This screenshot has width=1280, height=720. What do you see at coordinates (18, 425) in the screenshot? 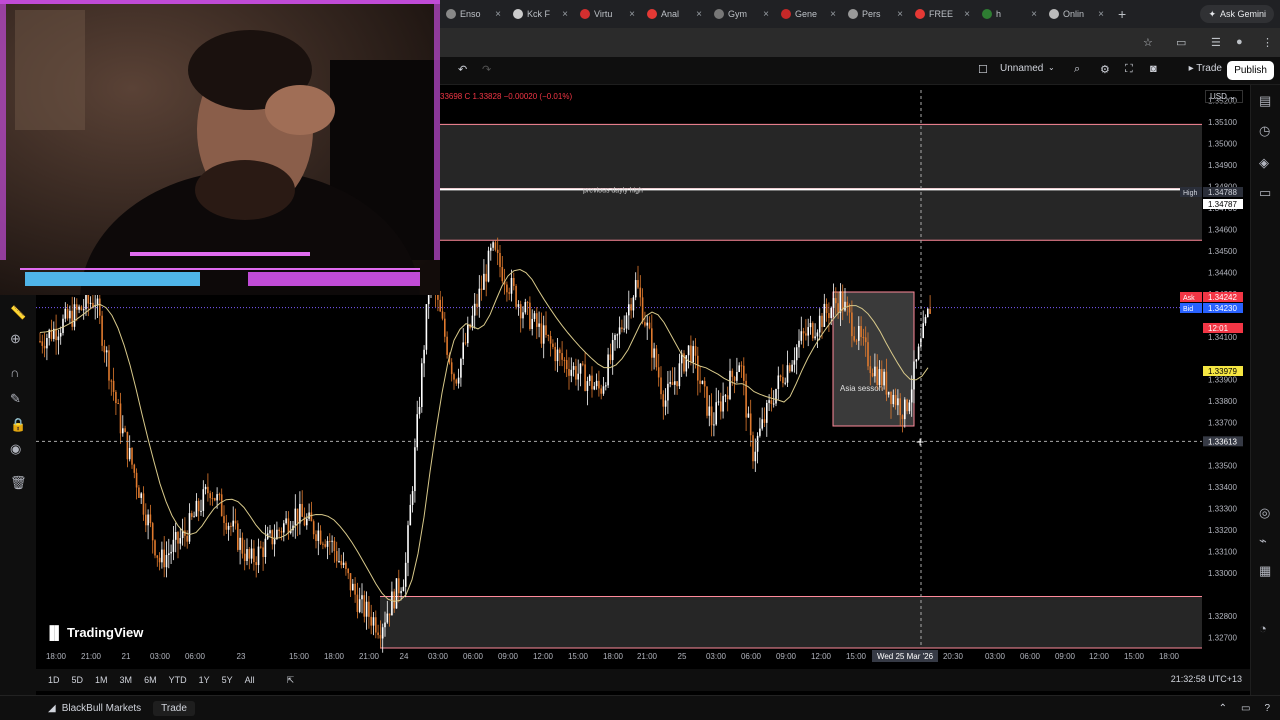
I see `lock-icon: 🔒` at bounding box center [18, 425].